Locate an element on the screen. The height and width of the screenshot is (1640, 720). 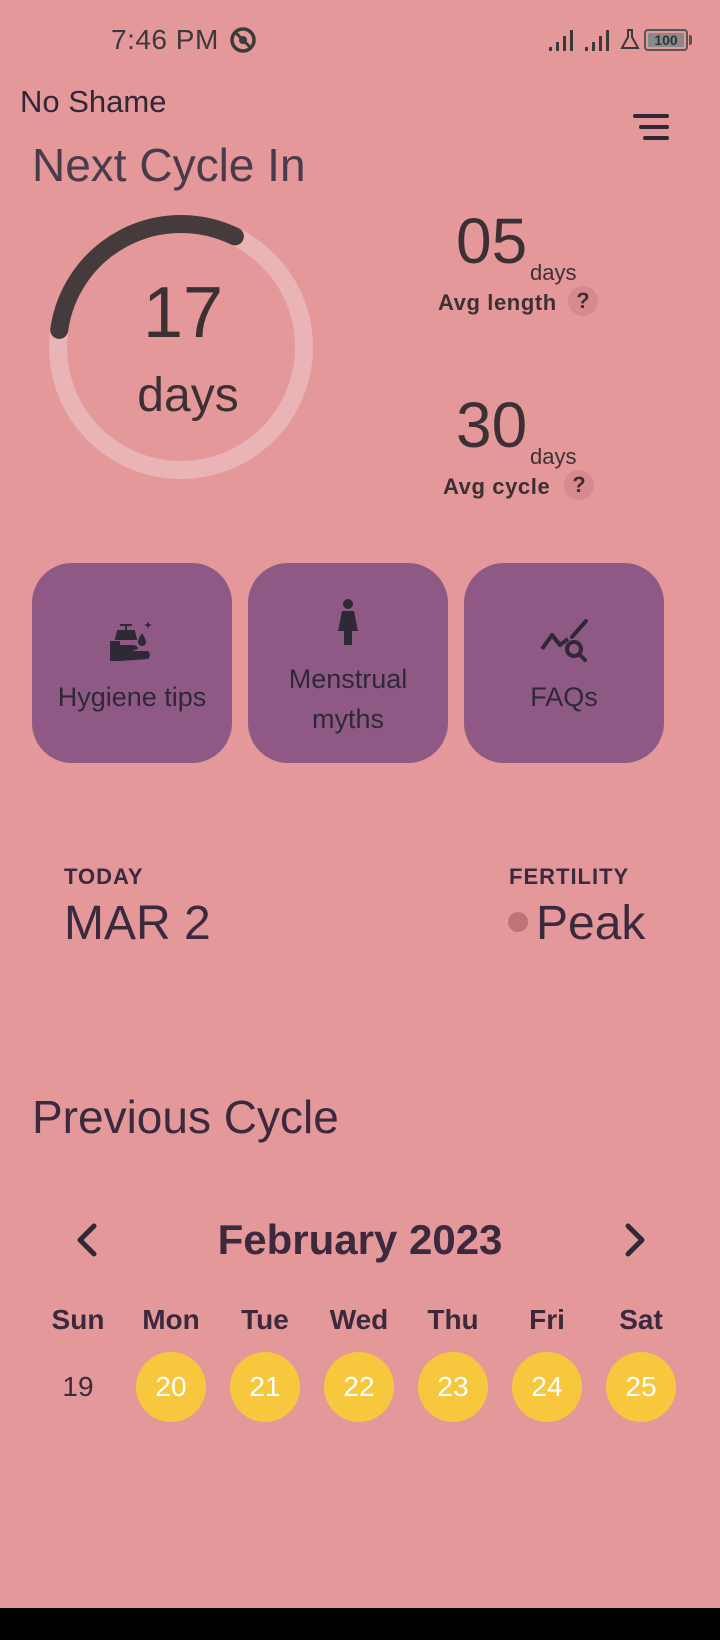
fertility-status-dot is located at coordinates (518, 922).